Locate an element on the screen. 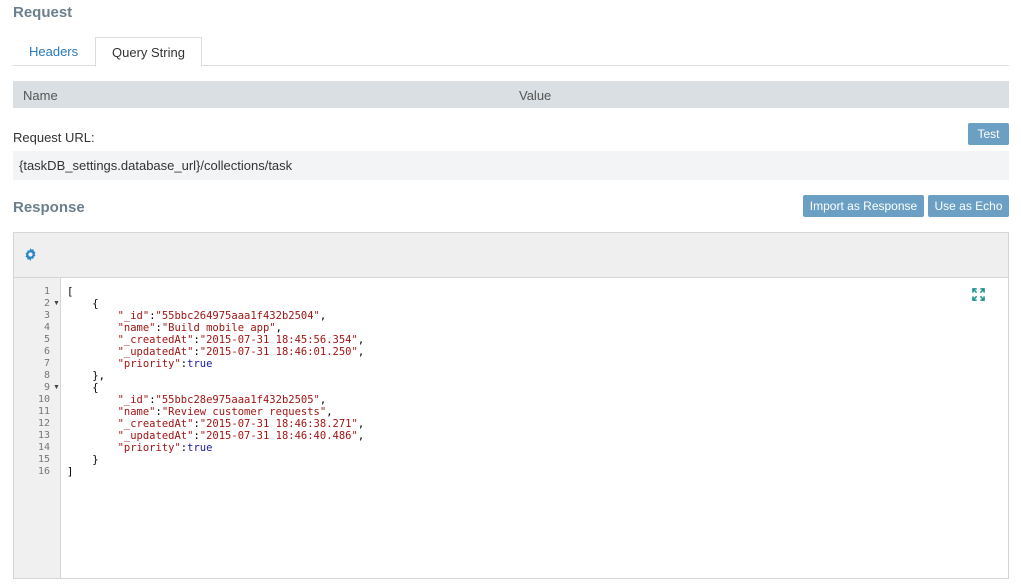  editor-toolbar is located at coordinates (511, 255).